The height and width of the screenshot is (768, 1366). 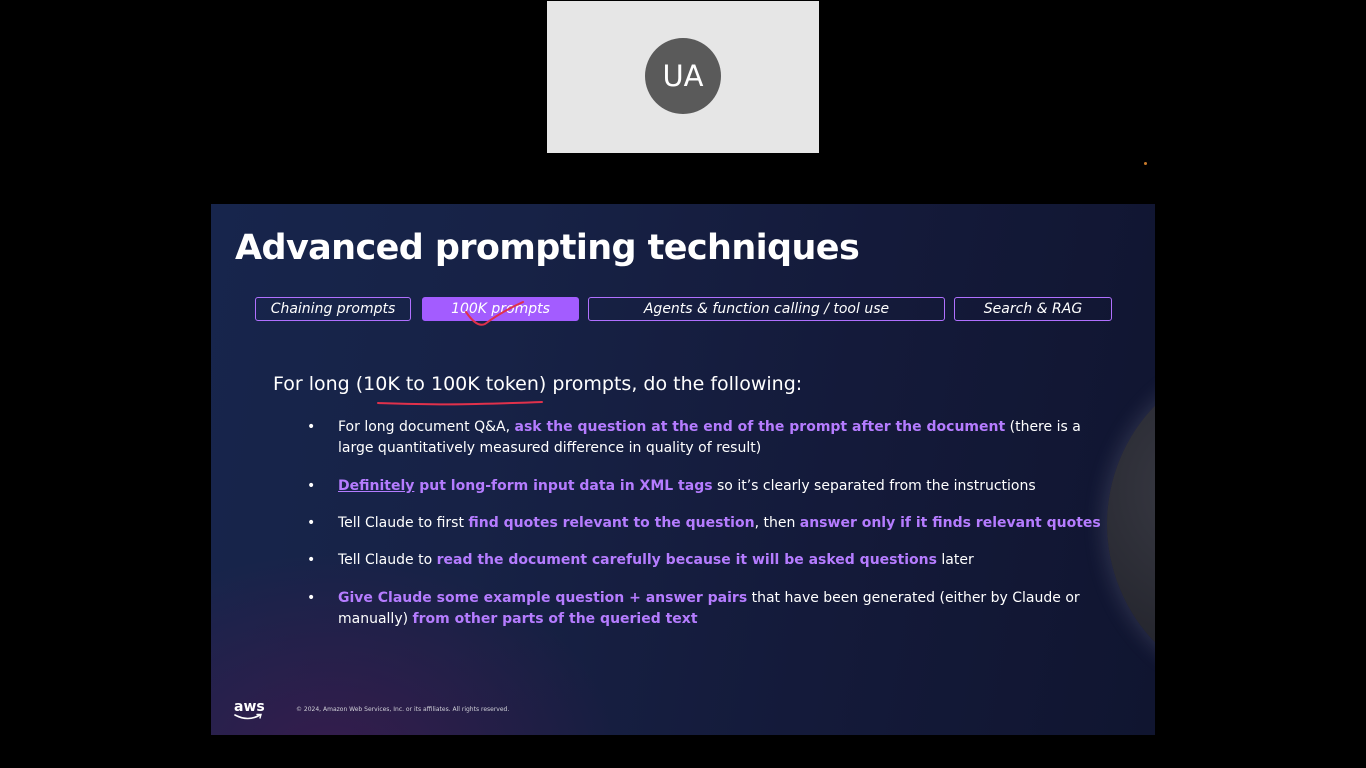 I want to click on bullet-highlight: find quotes relevant to the question, so click(x=611, y=523).